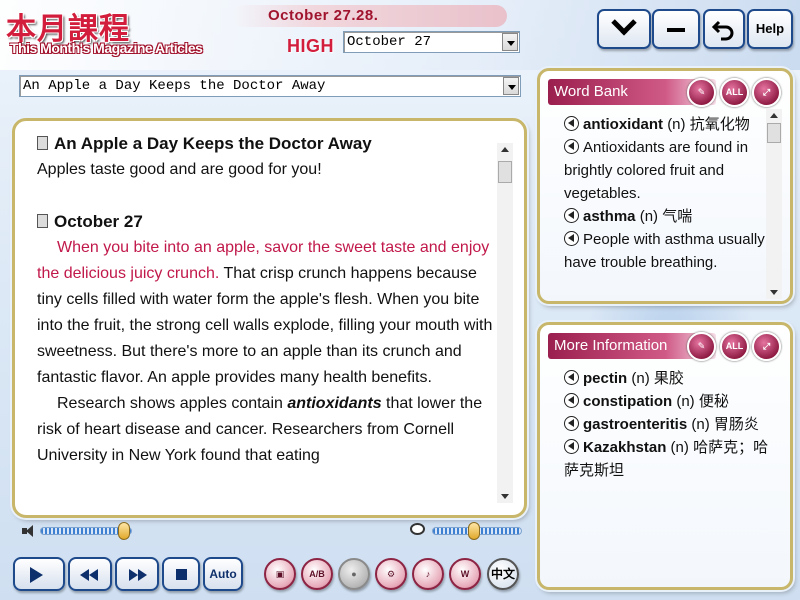  Describe the element at coordinates (391, 574) in the screenshot. I see `settings-button: ⚙` at that location.